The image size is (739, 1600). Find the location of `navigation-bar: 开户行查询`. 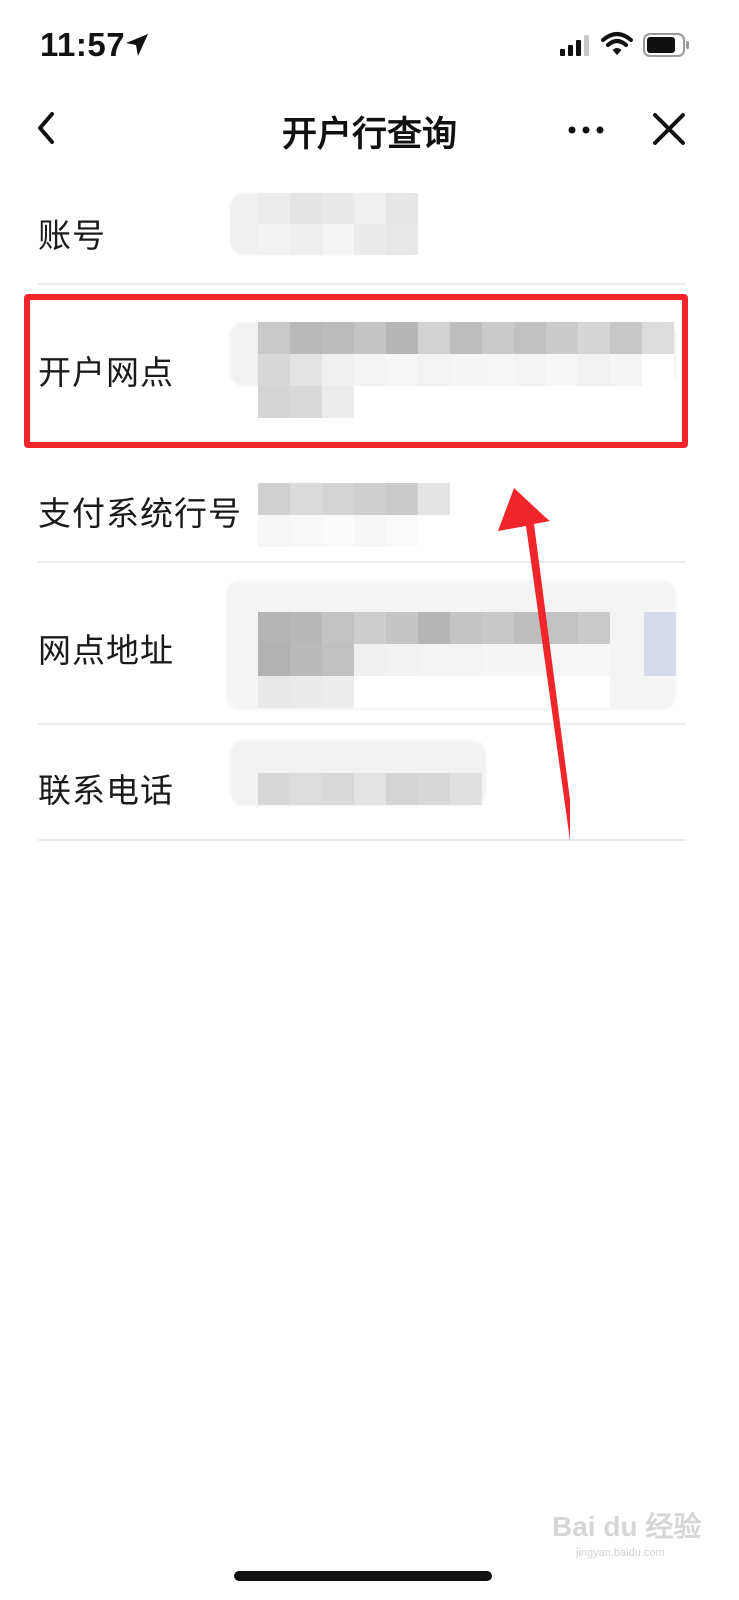

navigation-bar: 开户行查询 is located at coordinates (369, 130).